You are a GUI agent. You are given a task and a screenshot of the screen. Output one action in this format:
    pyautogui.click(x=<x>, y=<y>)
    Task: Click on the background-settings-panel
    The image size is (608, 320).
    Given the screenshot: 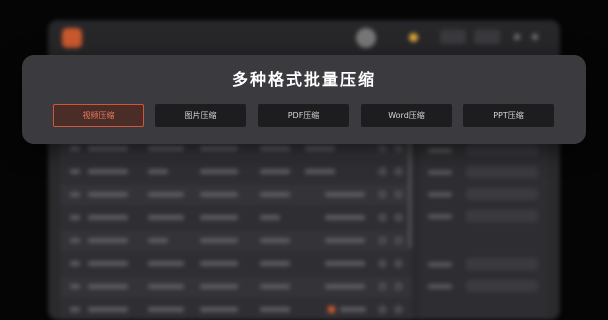 What is the action you would take?
    pyautogui.click(x=484, y=228)
    